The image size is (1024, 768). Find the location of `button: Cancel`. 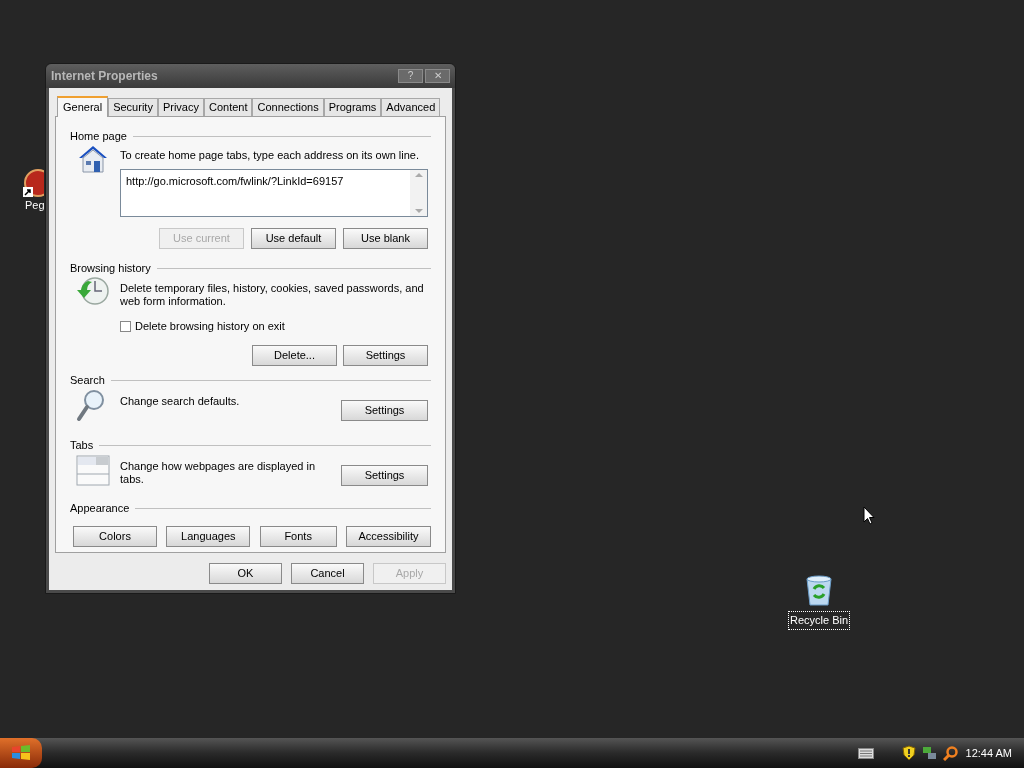

button: Cancel is located at coordinates (327, 573).